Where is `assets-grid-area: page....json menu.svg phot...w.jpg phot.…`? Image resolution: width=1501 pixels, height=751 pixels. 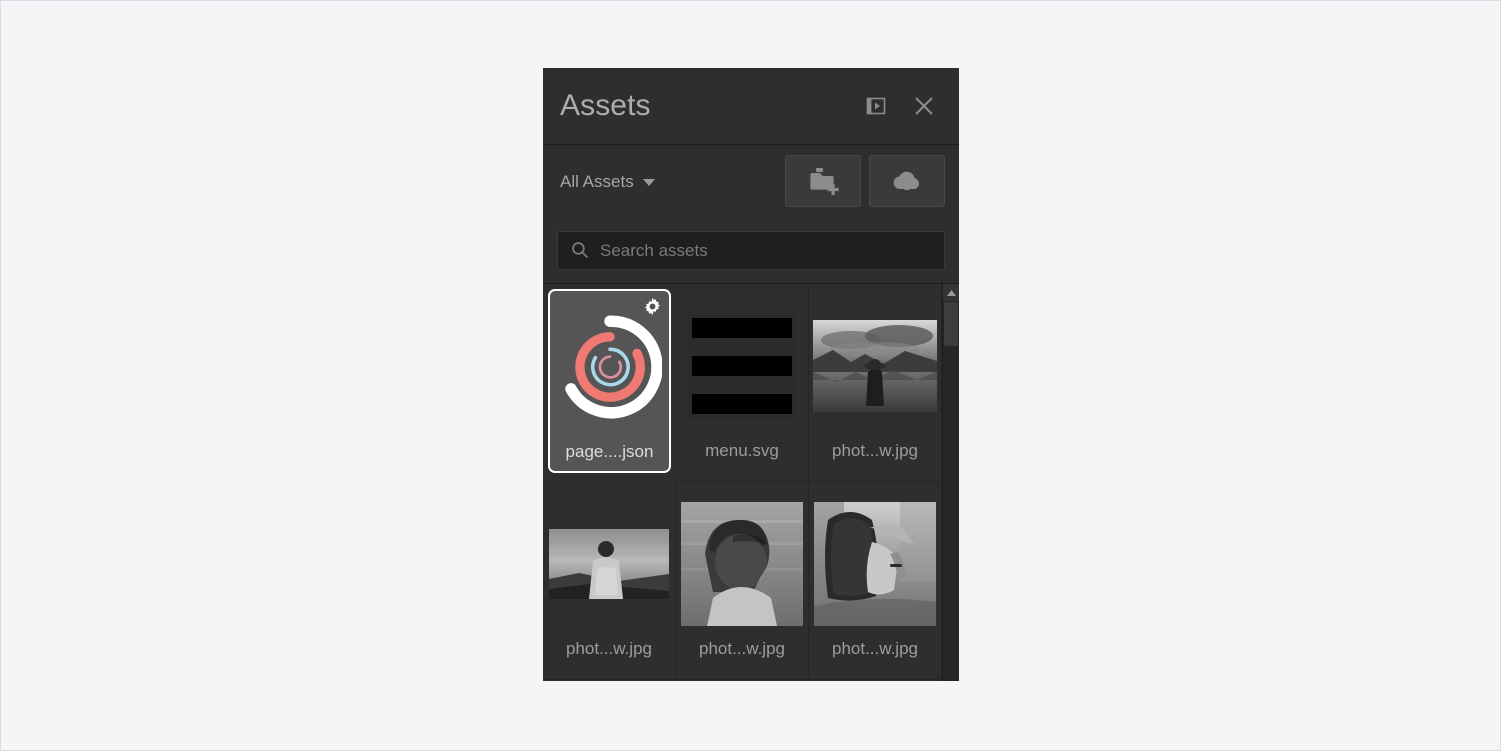 assets-grid-area: page....json menu.svg phot...w.jpg phot.… is located at coordinates (751, 482).